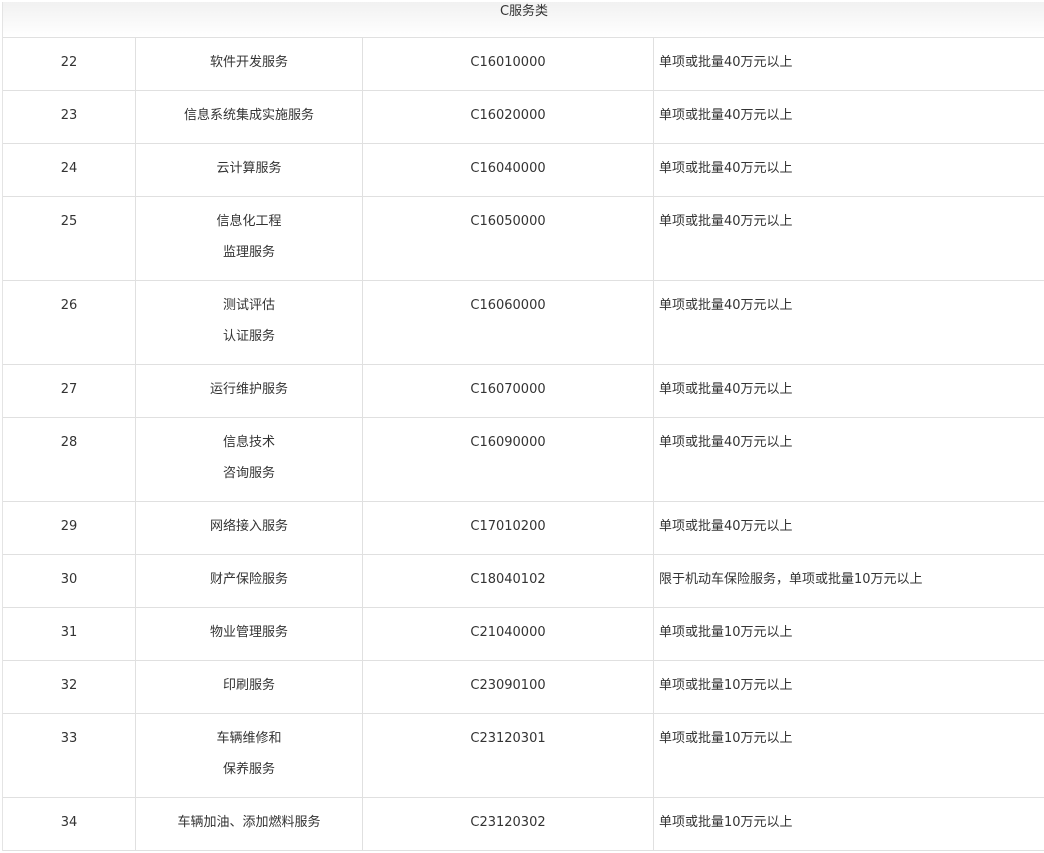 The image size is (1044, 853). I want to click on row-number: 32, so click(69, 687).